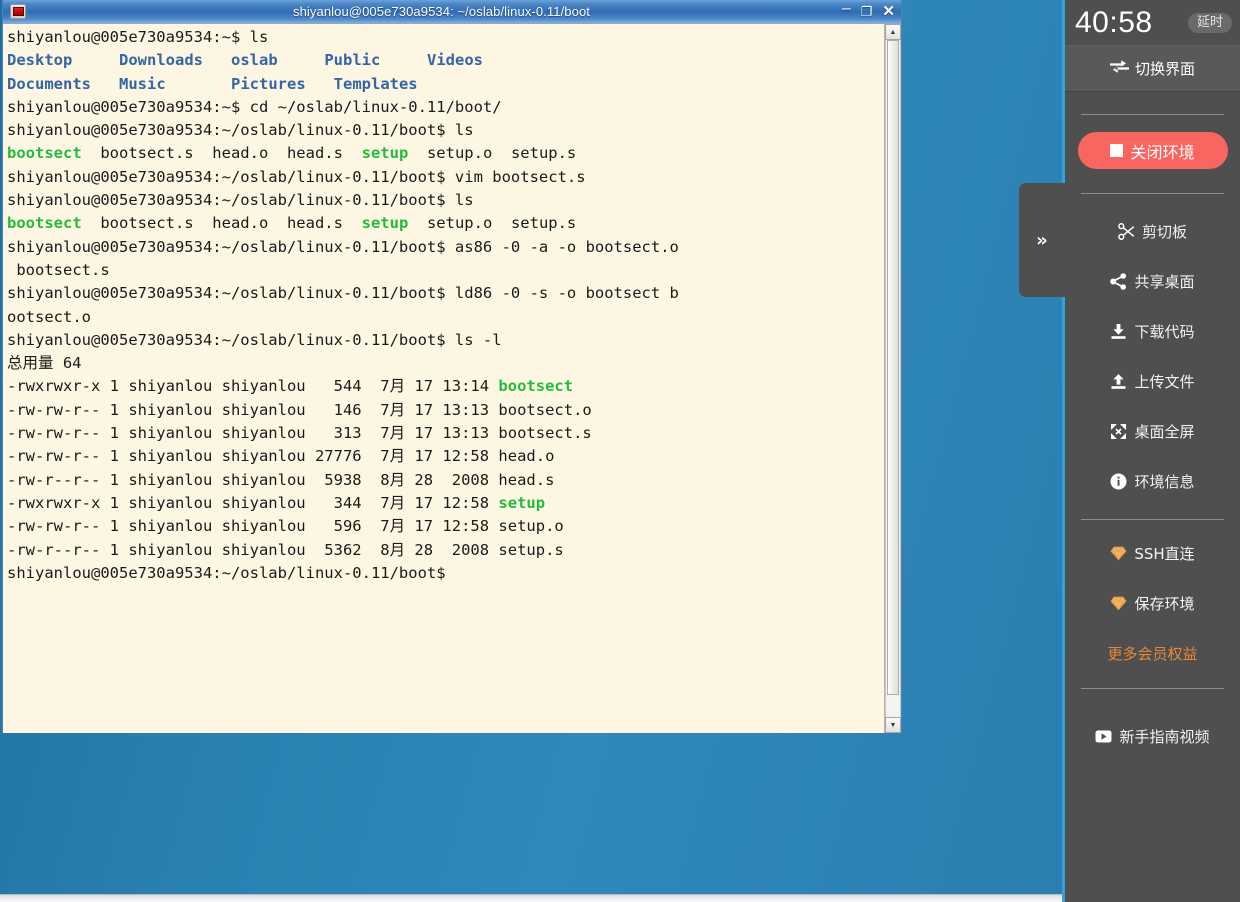  I want to click on sidebar-item-share-desktop: 共享桌面, so click(1152, 281).